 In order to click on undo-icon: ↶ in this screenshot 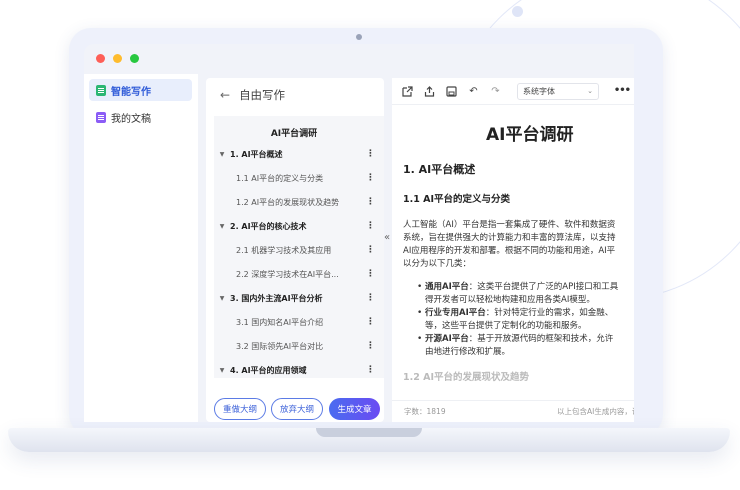, I will do `click(473, 91)`.